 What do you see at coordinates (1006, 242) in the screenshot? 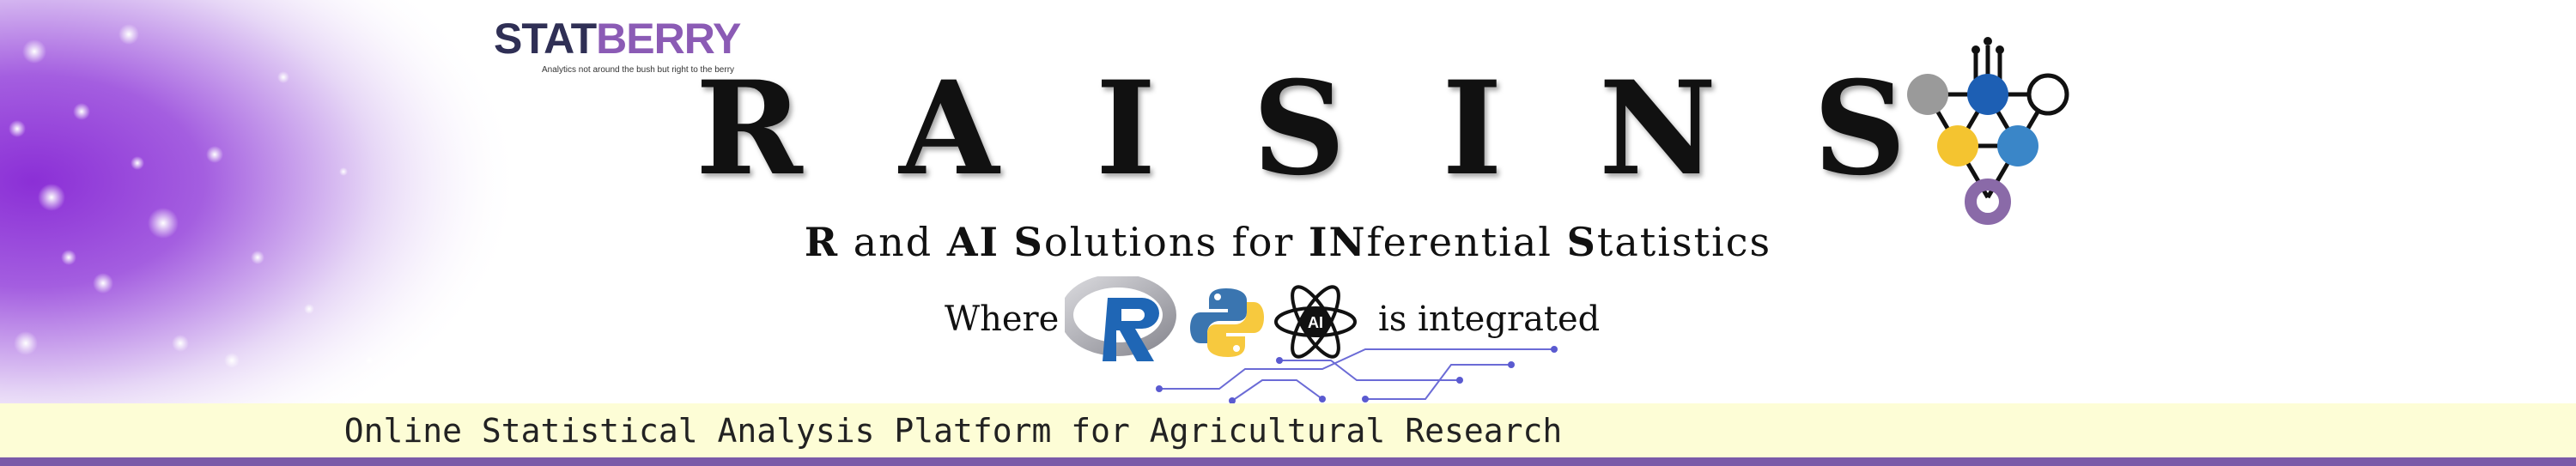
I see `subtitle-text` at bounding box center [1006, 242].